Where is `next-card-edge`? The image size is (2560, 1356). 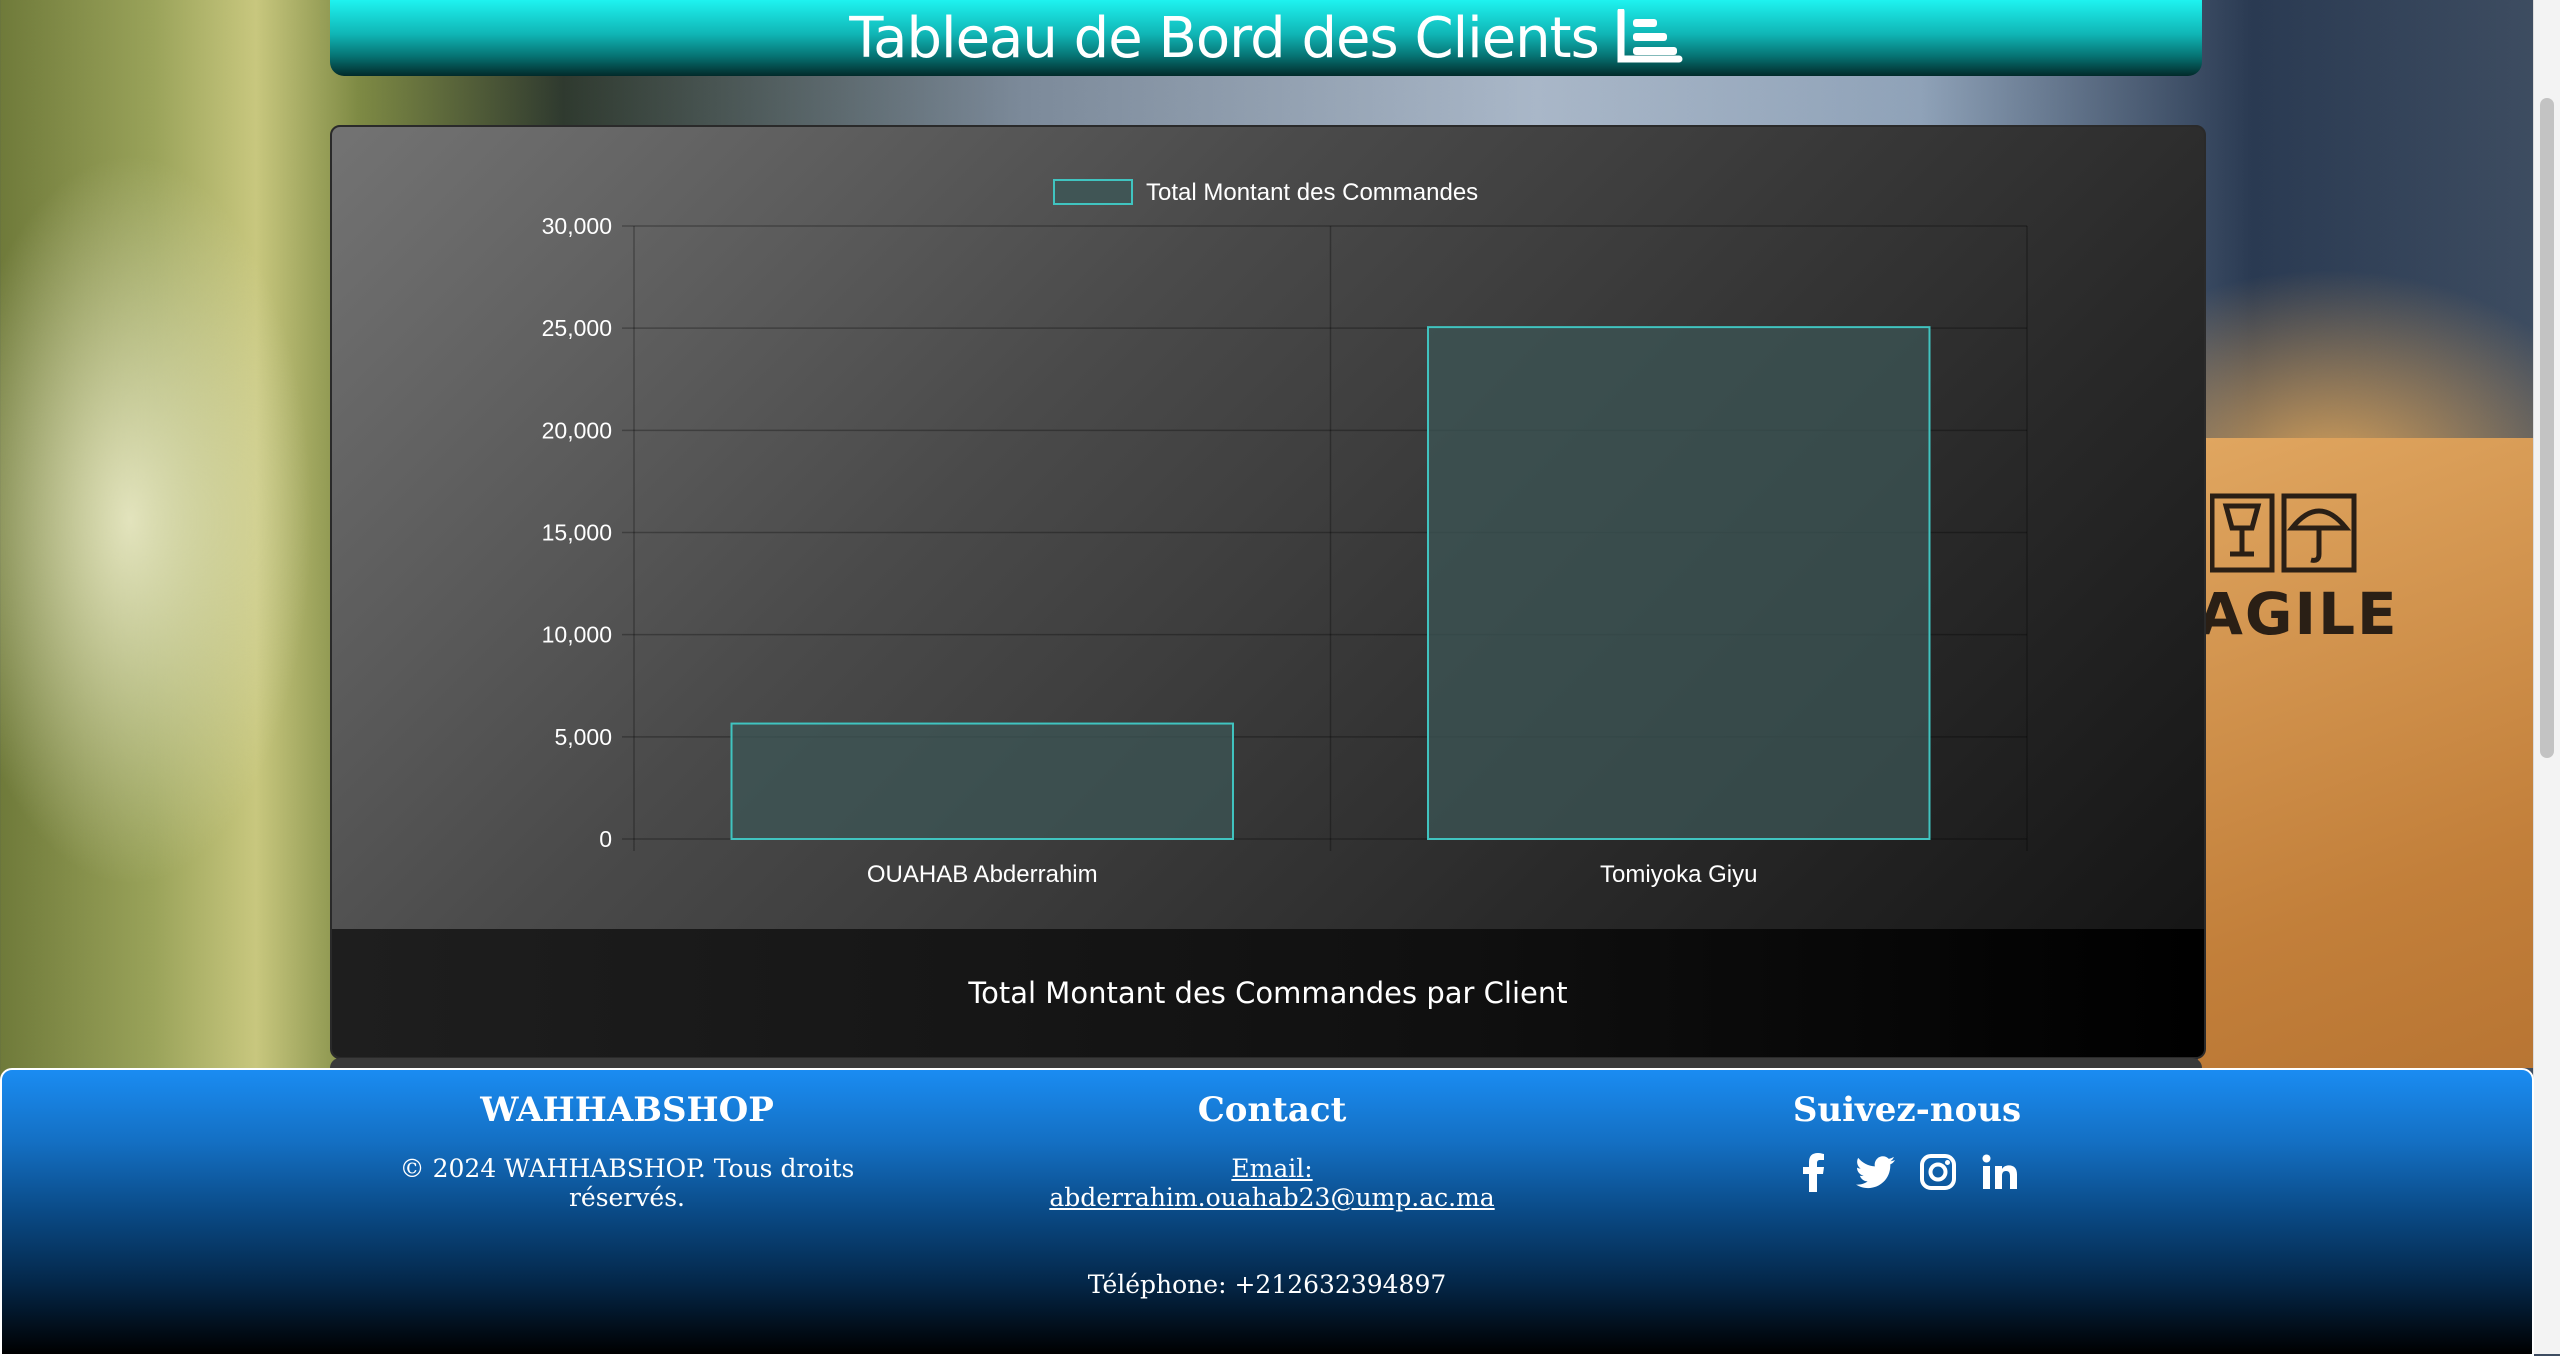
next-card-edge is located at coordinates (1266, 1063).